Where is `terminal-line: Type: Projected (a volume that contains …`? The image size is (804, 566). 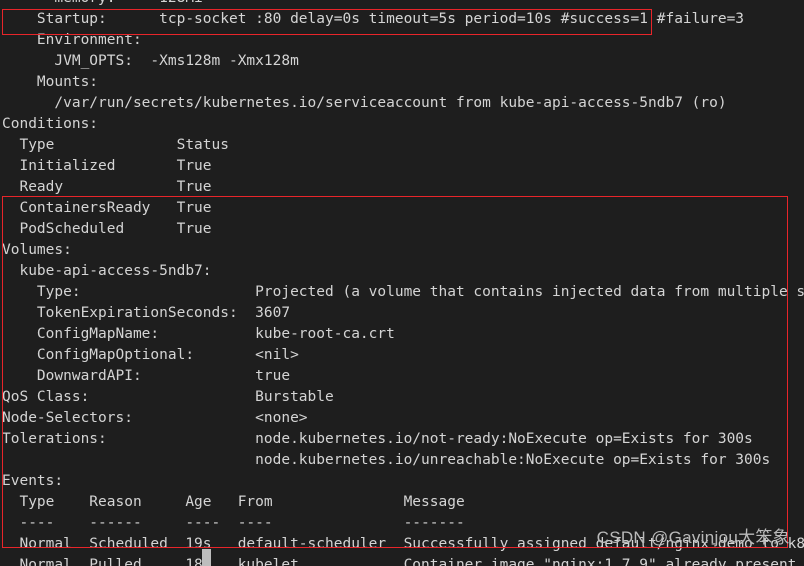
terminal-line: Type: Projected (a volume that contains … is located at coordinates (403, 292).